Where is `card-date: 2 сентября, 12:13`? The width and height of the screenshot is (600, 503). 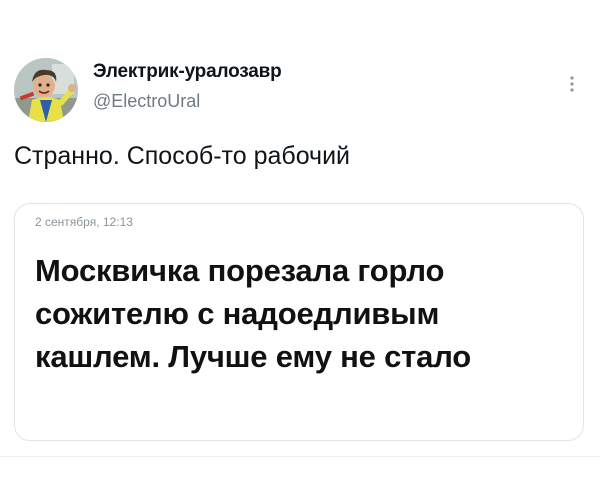 card-date: 2 сентября, 12:13 is located at coordinates (84, 222).